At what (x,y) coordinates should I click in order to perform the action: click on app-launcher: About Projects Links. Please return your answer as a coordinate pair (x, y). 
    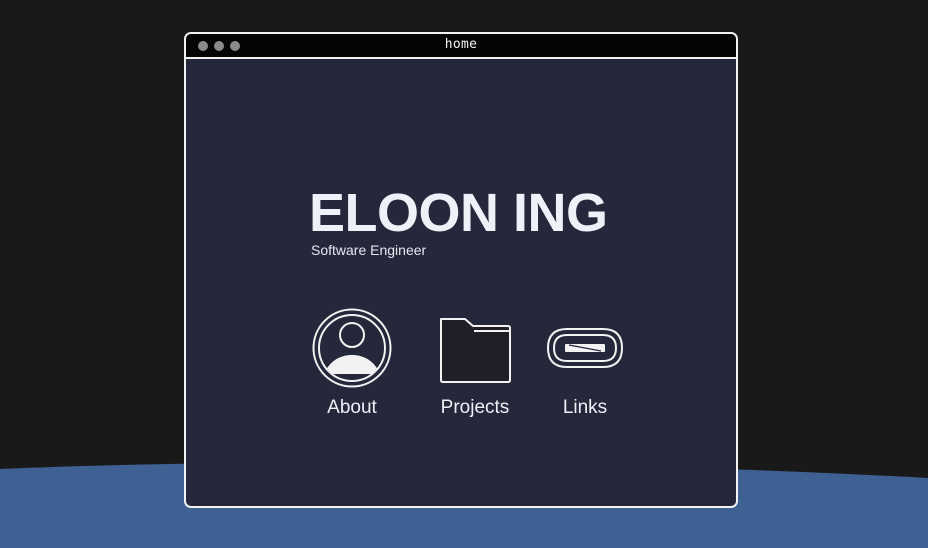
    Looking at the image, I should click on (475, 363).